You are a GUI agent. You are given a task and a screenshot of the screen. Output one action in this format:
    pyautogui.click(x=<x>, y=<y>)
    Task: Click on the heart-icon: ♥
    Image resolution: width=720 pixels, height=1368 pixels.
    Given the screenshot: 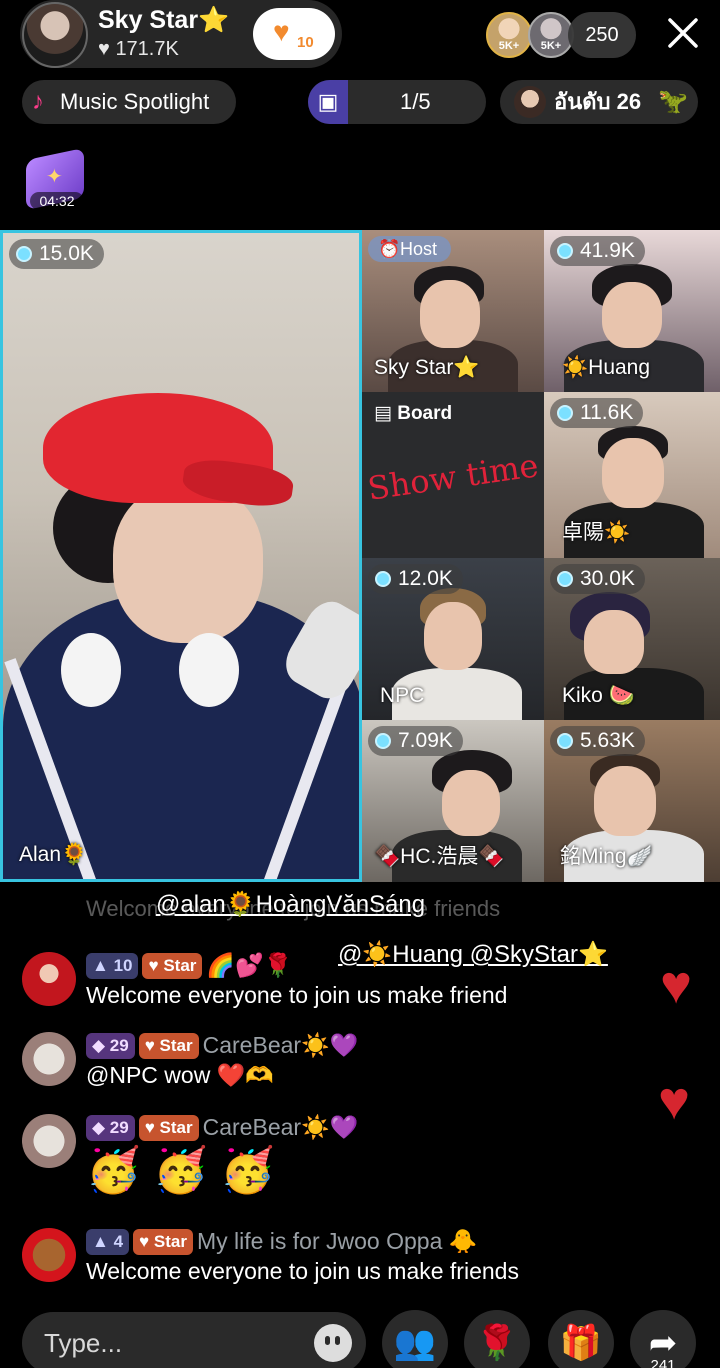 What is the action you would take?
    pyautogui.click(x=104, y=49)
    